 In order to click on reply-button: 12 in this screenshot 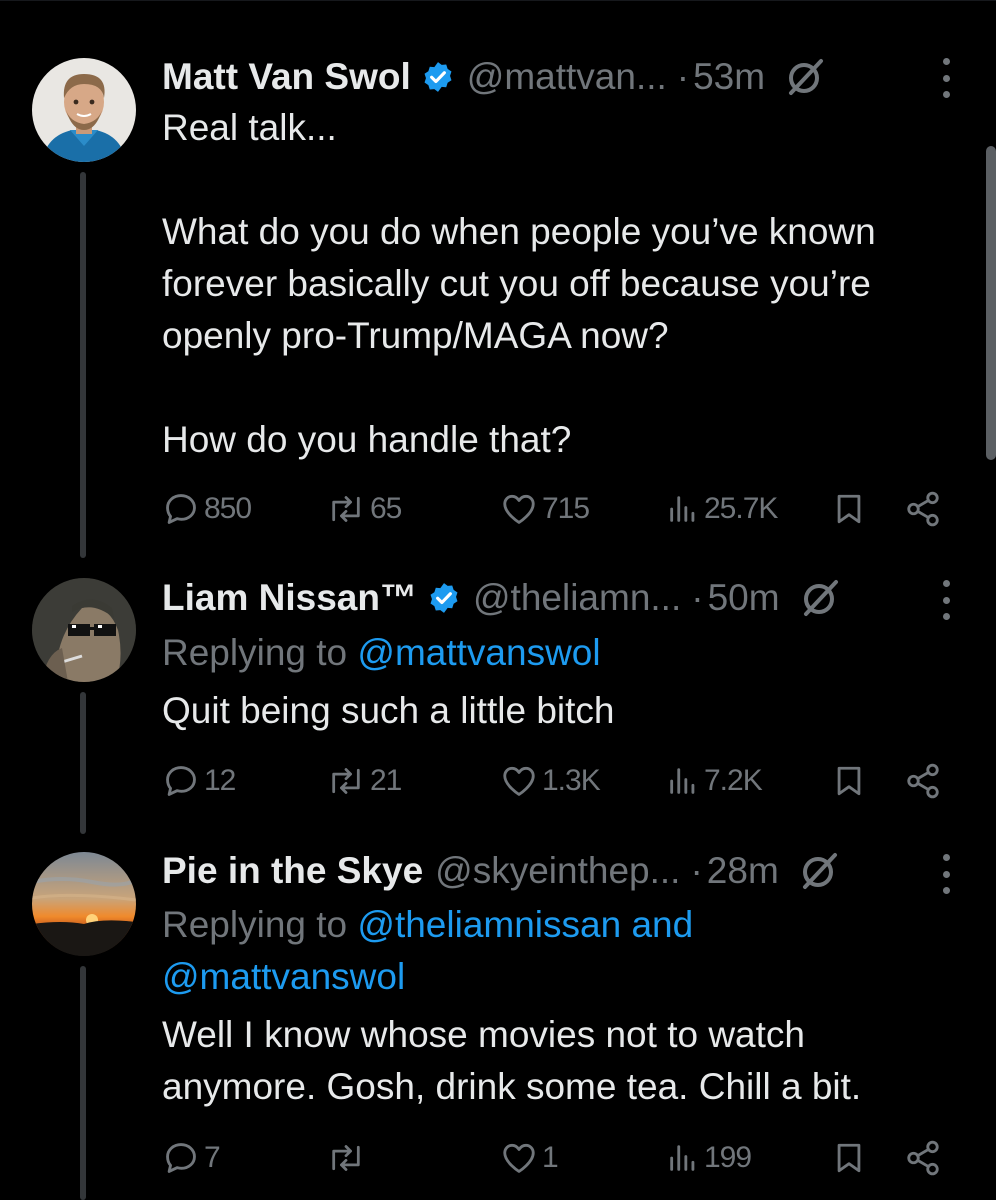, I will do `click(199, 781)`.